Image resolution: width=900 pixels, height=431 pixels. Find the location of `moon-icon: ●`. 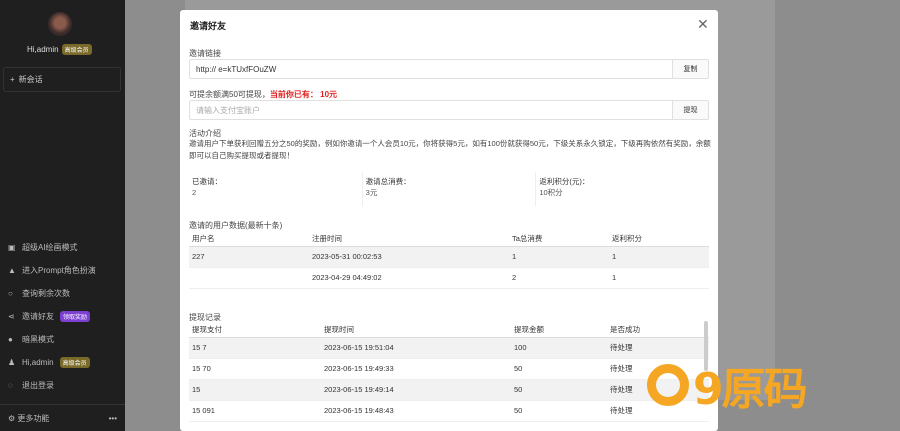

moon-icon: ● is located at coordinates (10, 339).